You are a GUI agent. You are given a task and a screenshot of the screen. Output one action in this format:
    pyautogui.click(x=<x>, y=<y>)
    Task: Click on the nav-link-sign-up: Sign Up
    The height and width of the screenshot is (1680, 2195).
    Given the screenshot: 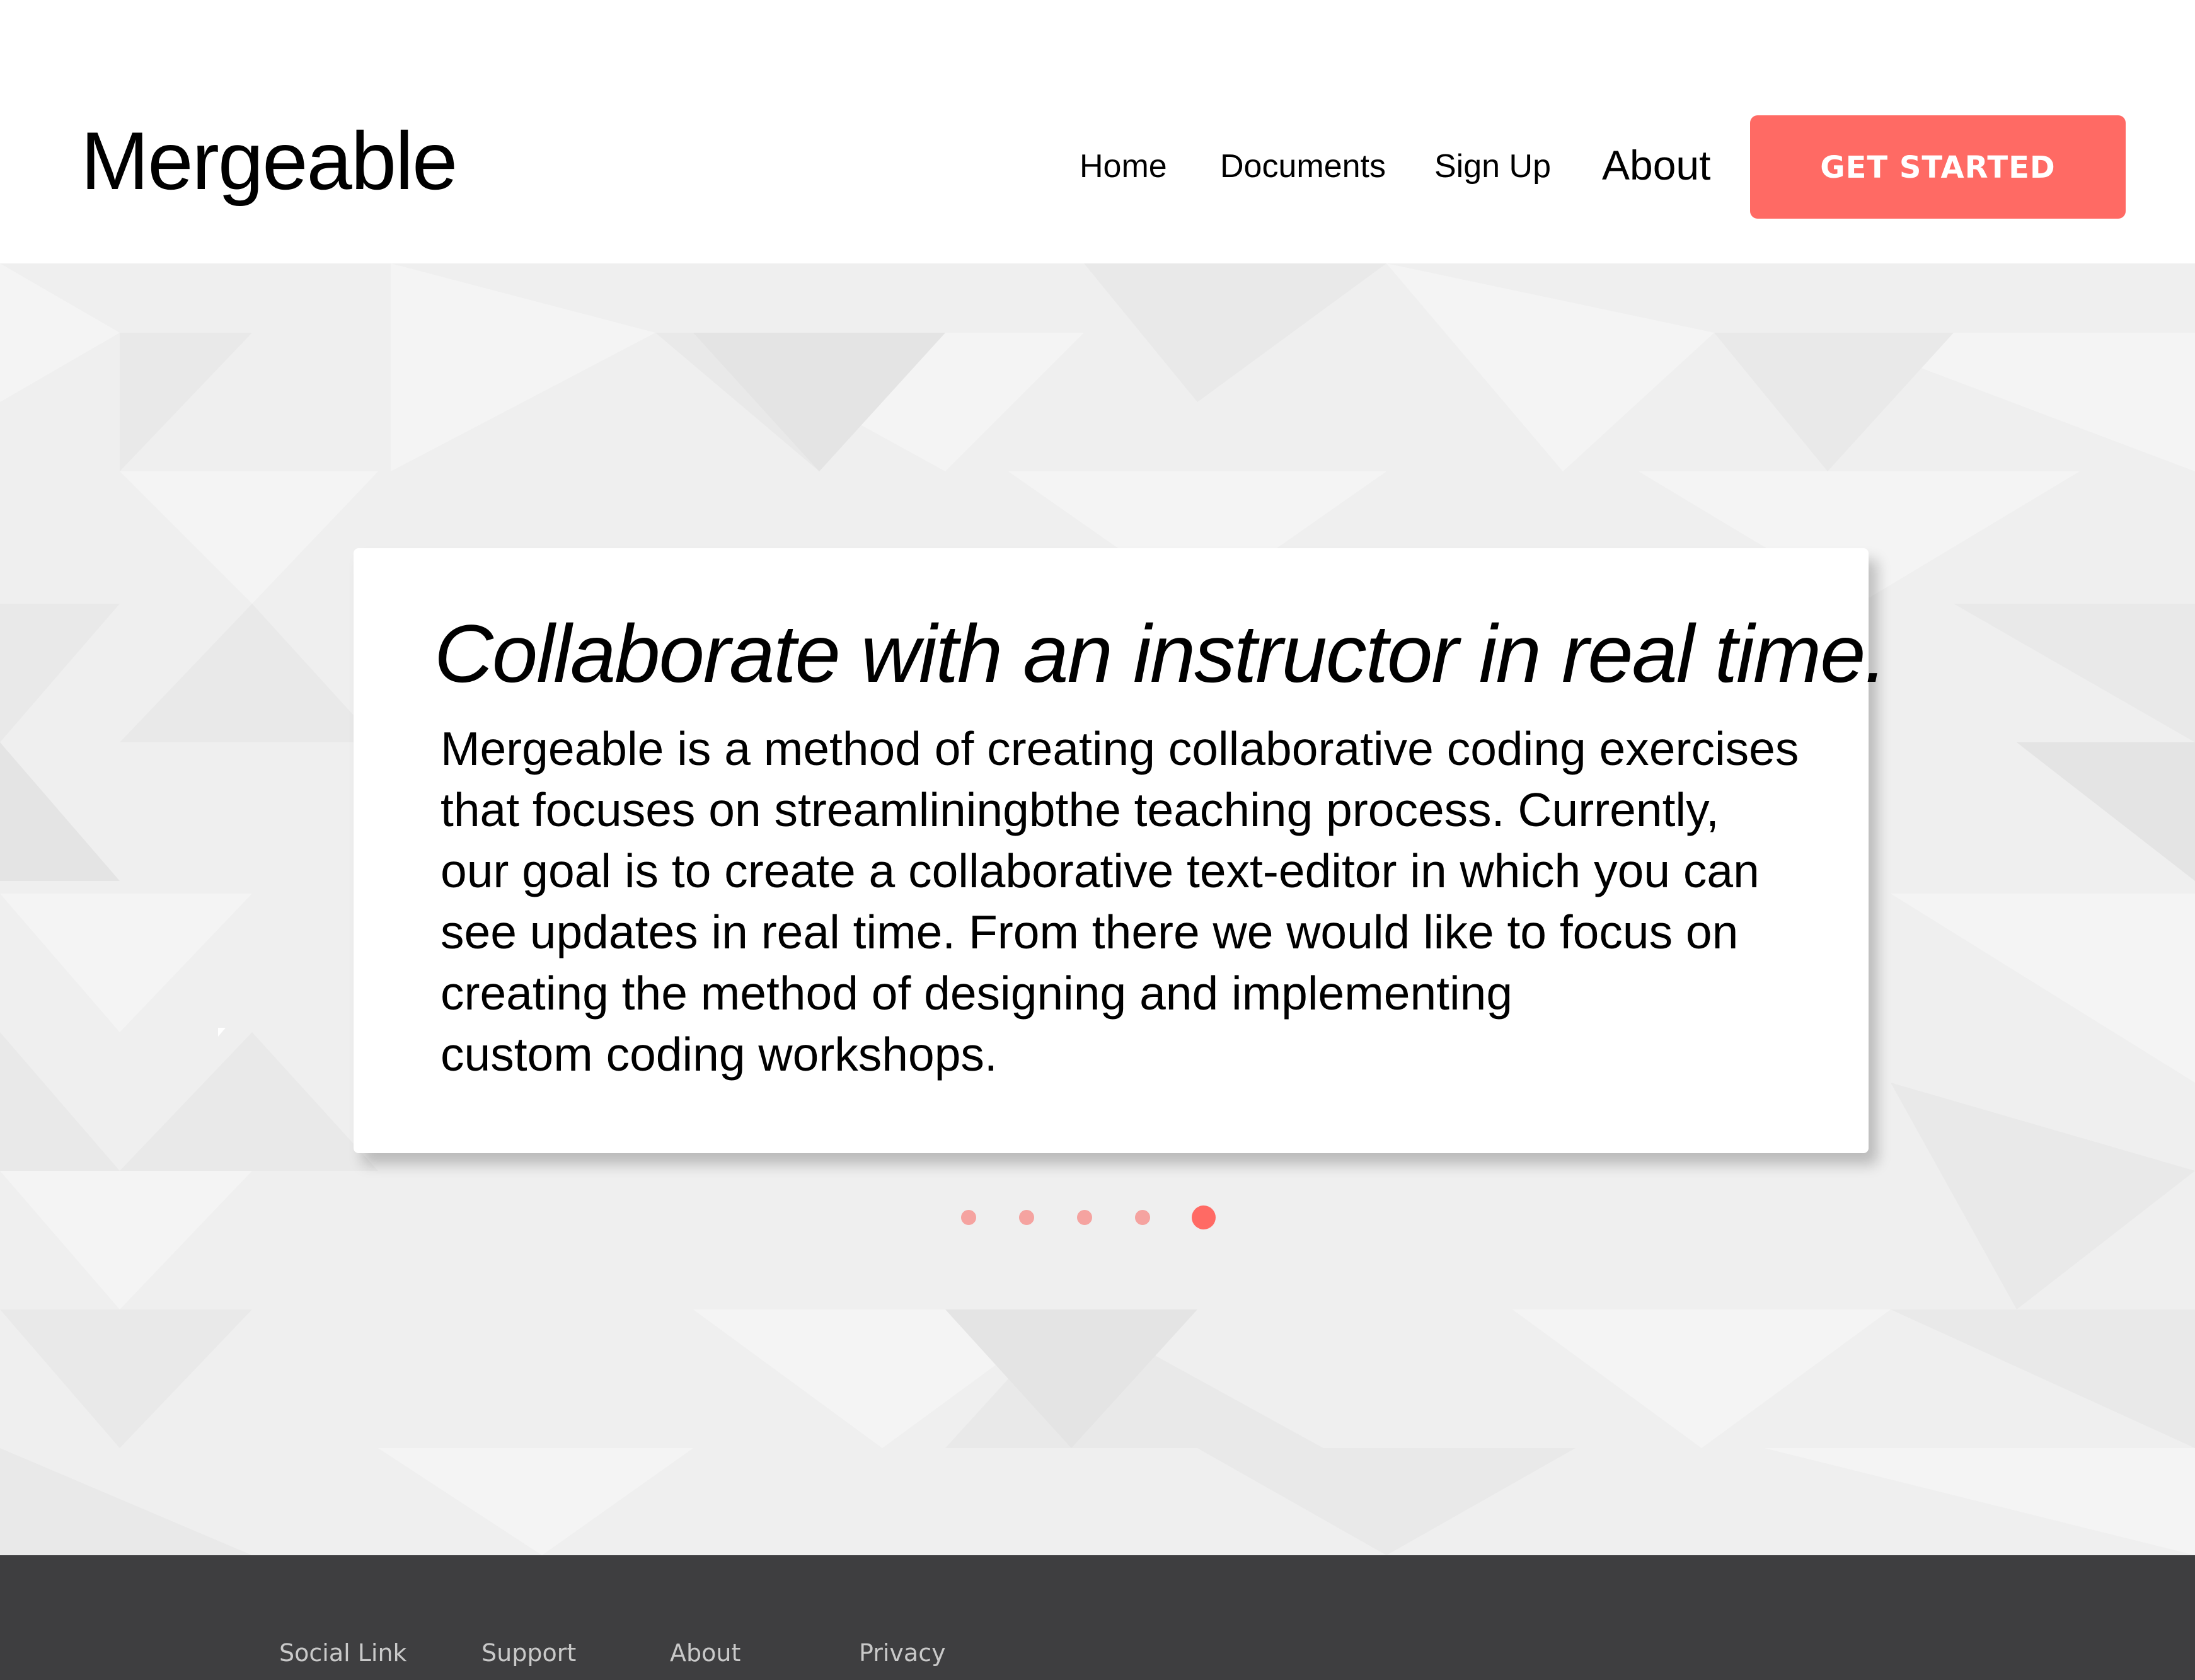 What is the action you would take?
    pyautogui.click(x=1492, y=166)
    